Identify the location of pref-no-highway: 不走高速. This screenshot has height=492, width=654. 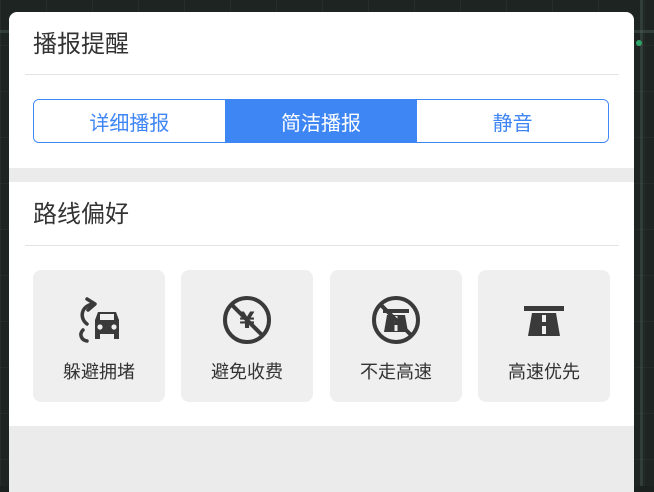
(396, 336).